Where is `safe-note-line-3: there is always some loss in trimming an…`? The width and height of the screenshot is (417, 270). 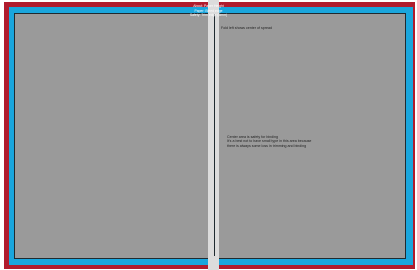 safe-note-line-3: there is always some loss in trimming an… is located at coordinates (267, 145).